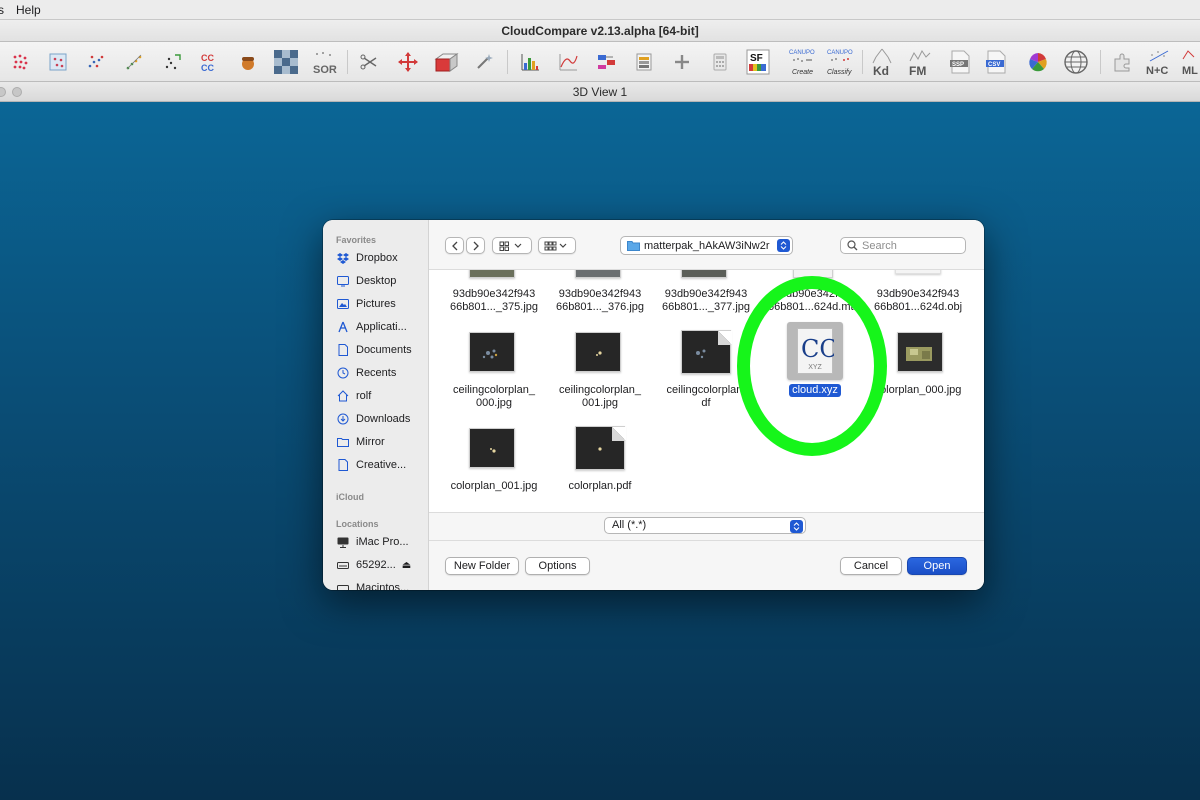 This screenshot has height=800, width=1200. Describe the element at coordinates (382, 373) in the screenshot. I see `sidebar-item-recents: Recents` at that location.